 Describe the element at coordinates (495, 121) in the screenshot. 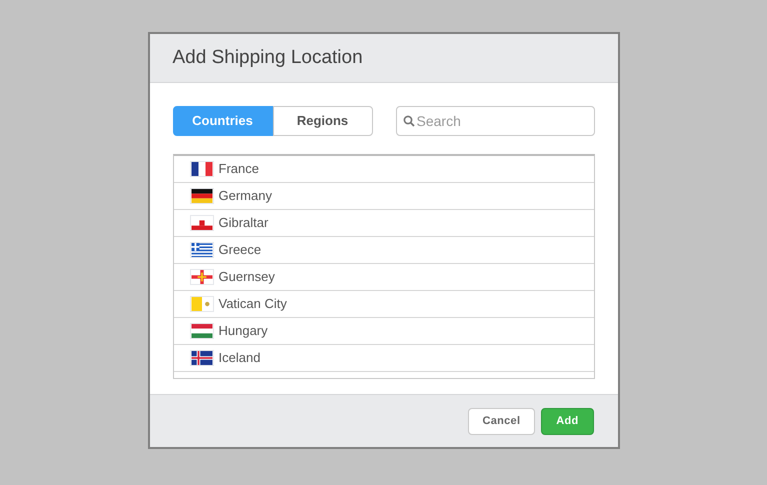

I see `search-field: Search` at that location.